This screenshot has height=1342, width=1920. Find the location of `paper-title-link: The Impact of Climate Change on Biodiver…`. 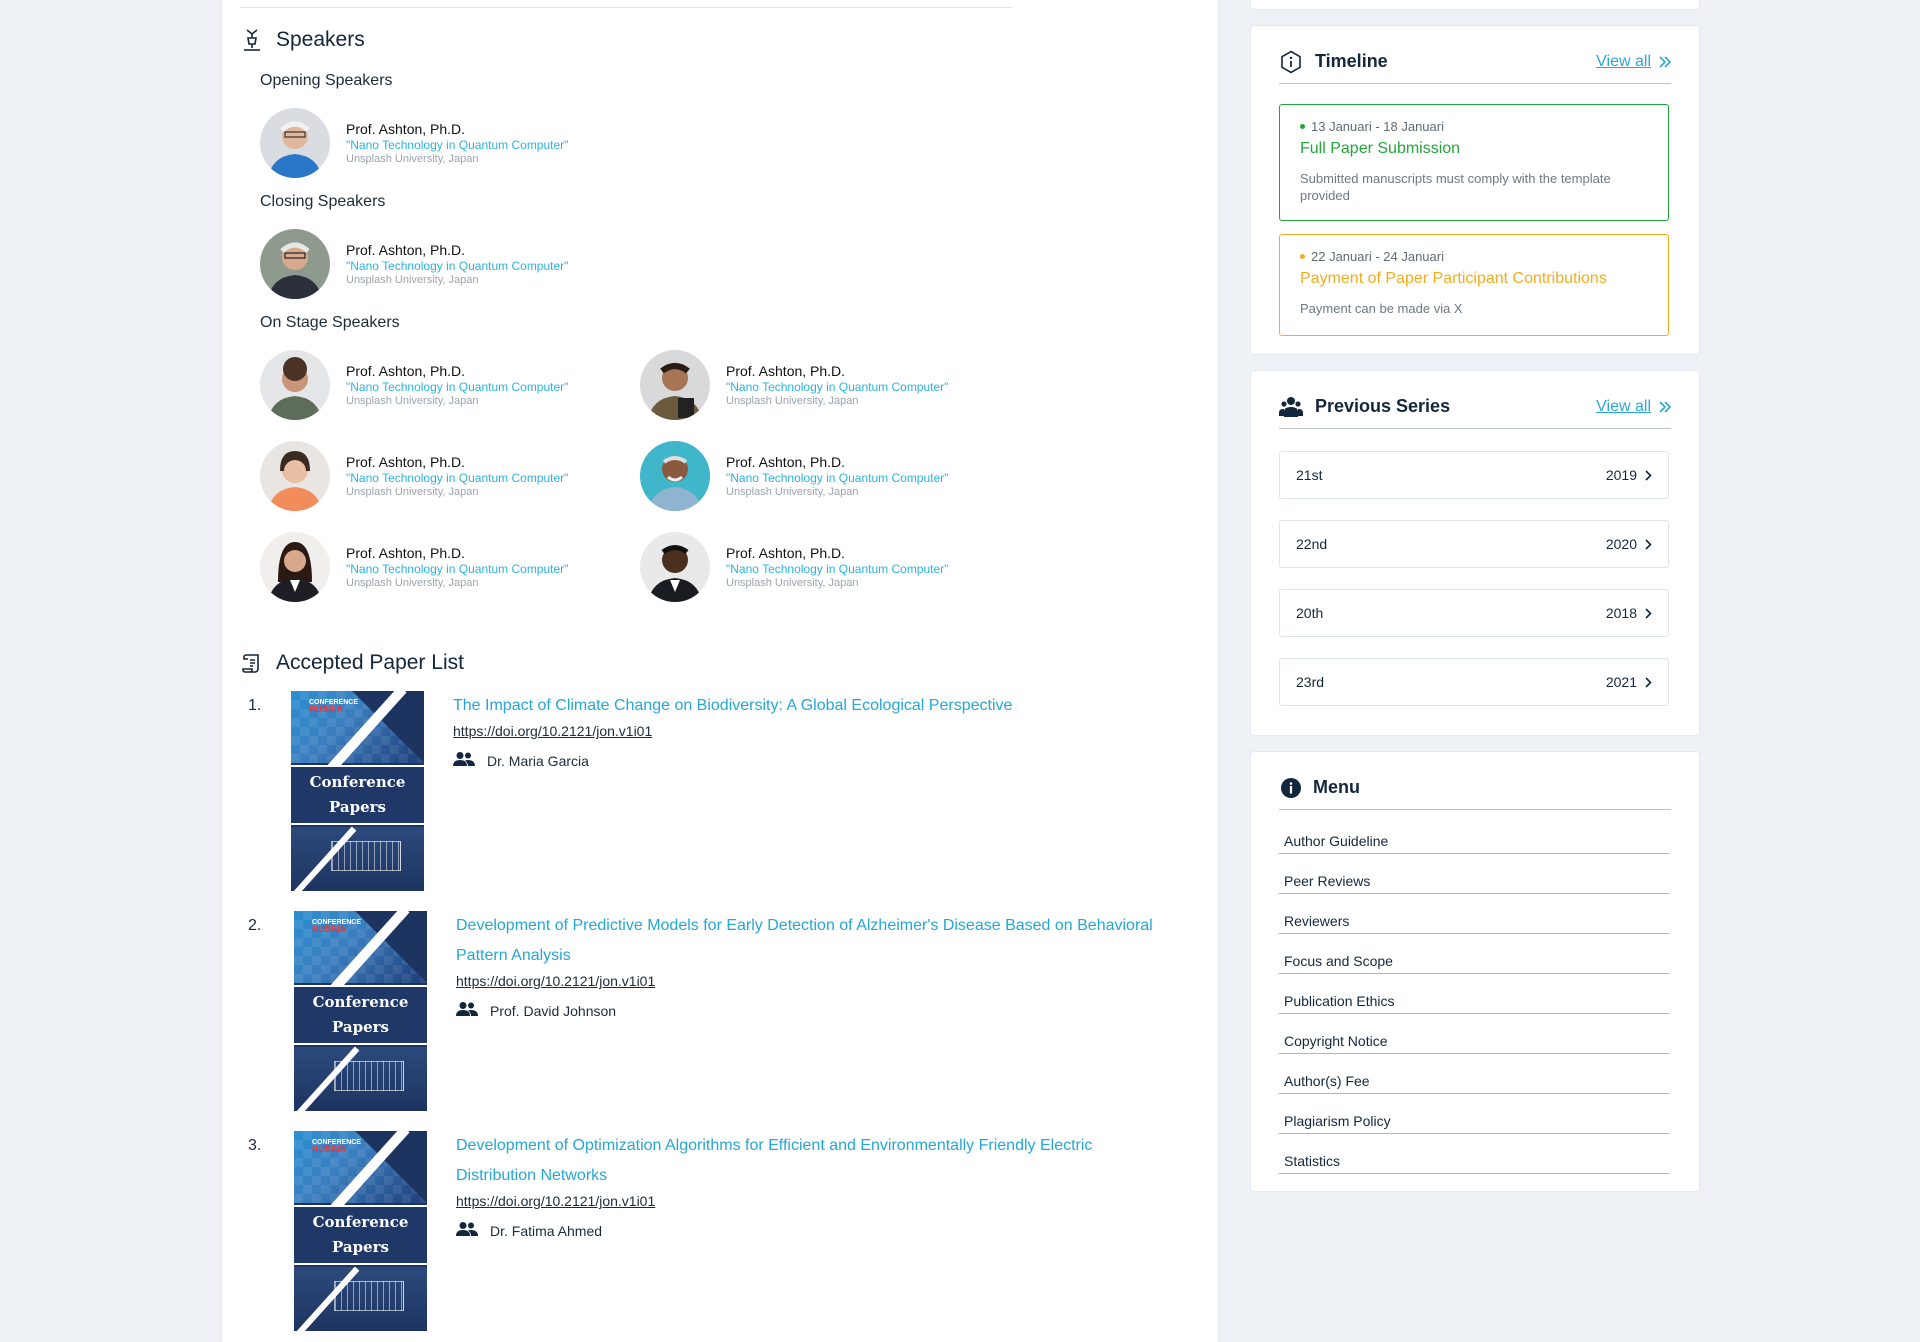

paper-title-link: The Impact of Climate Change on Biodiver… is located at coordinates (813, 706).